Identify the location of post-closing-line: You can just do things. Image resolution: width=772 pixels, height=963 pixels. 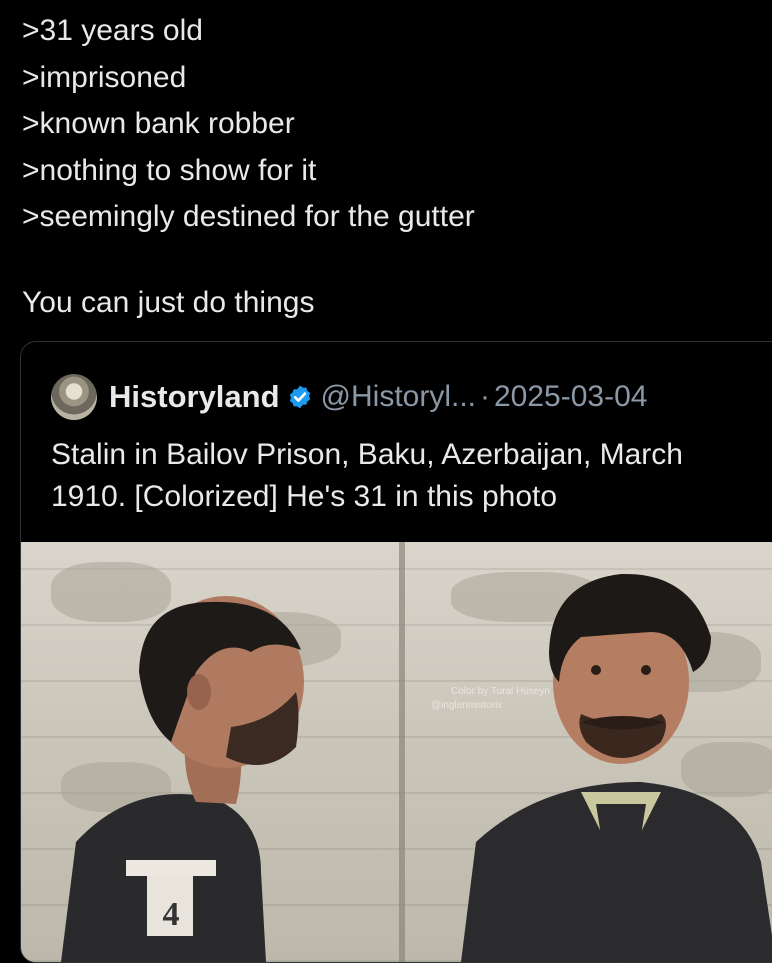
(168, 302).